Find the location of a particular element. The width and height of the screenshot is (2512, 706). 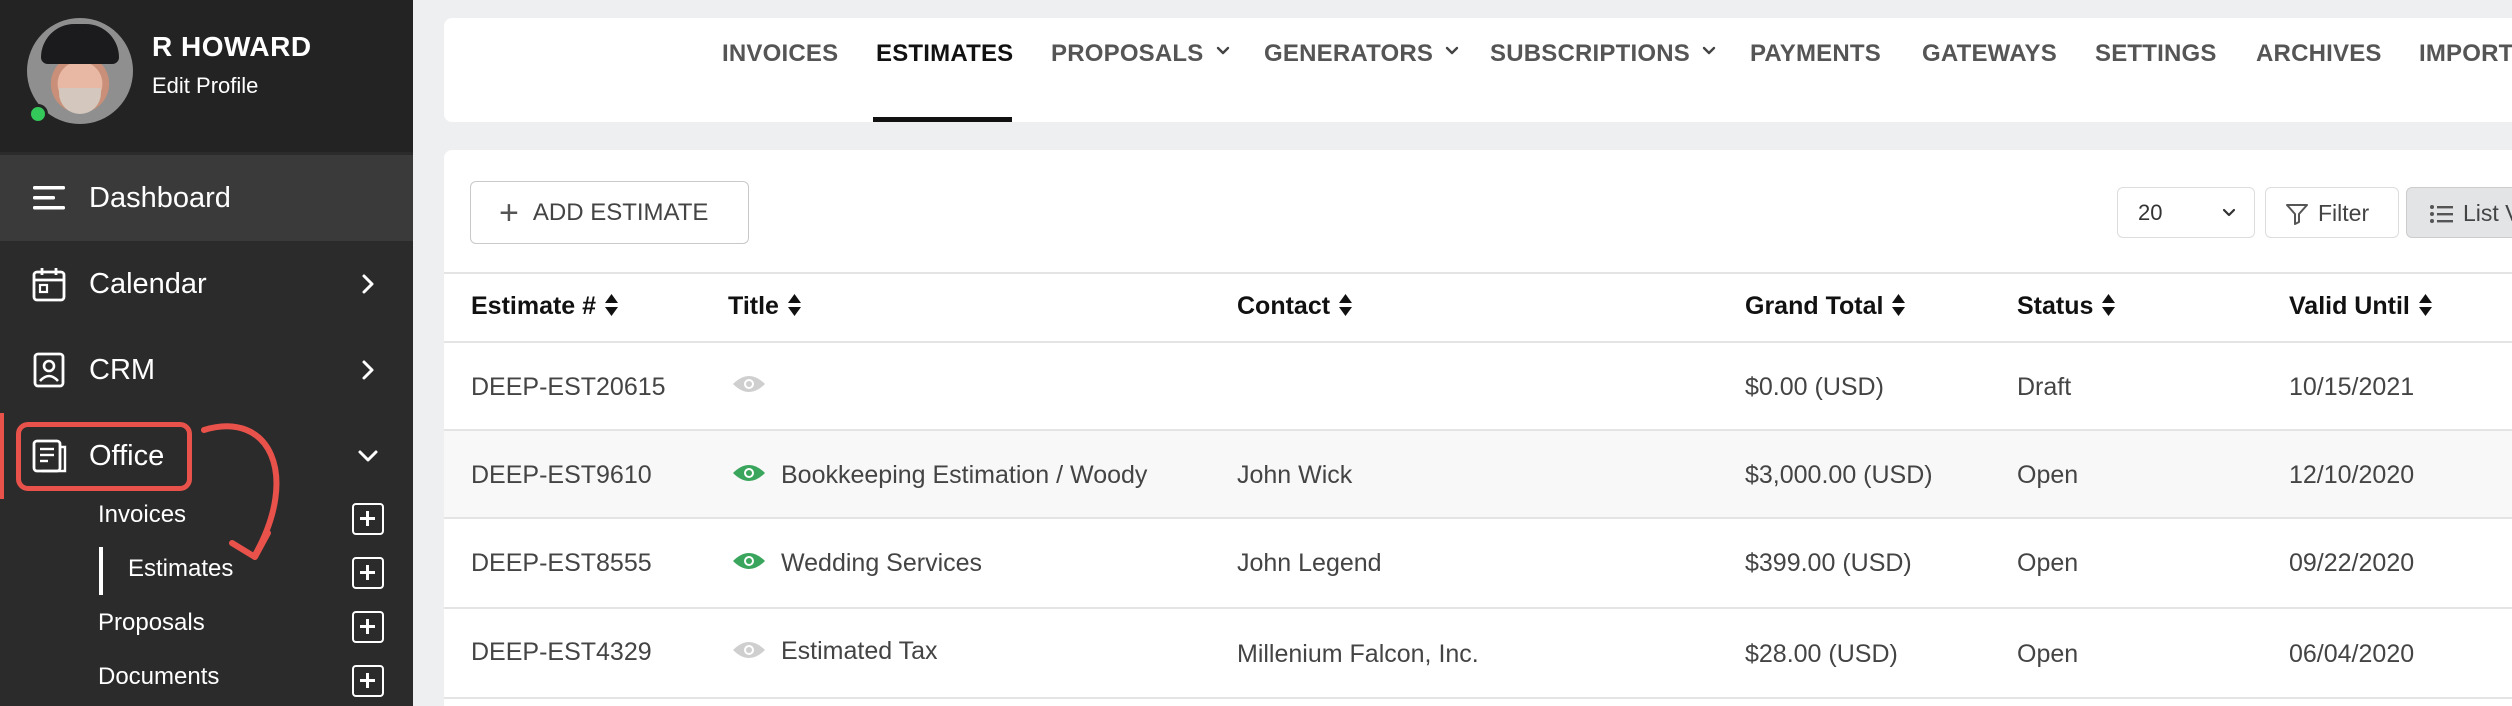

tab-gateways: GATEWAYS is located at coordinates (1989, 54).